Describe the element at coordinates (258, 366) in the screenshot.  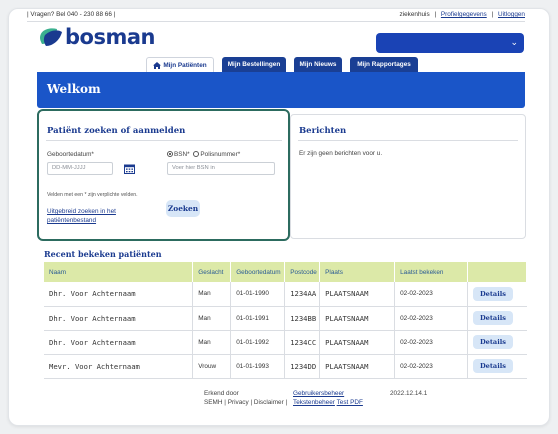
I see `cell-geboortedatum: 01-01-1993` at that location.